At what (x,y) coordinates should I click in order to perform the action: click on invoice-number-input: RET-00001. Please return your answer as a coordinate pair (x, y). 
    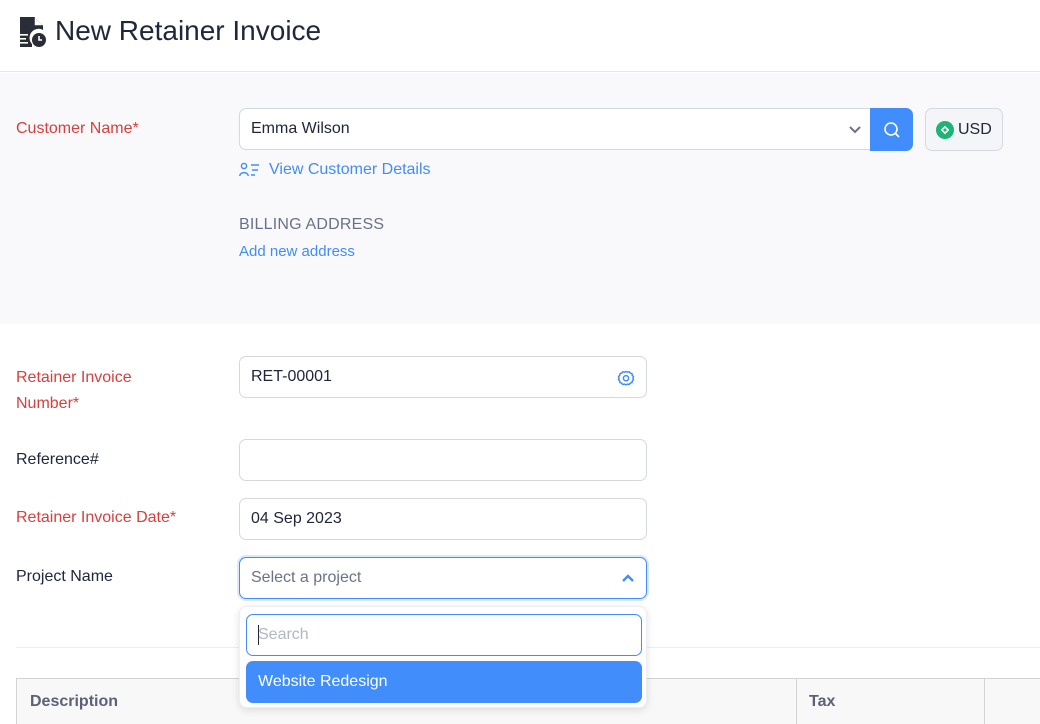
    Looking at the image, I should click on (443, 377).